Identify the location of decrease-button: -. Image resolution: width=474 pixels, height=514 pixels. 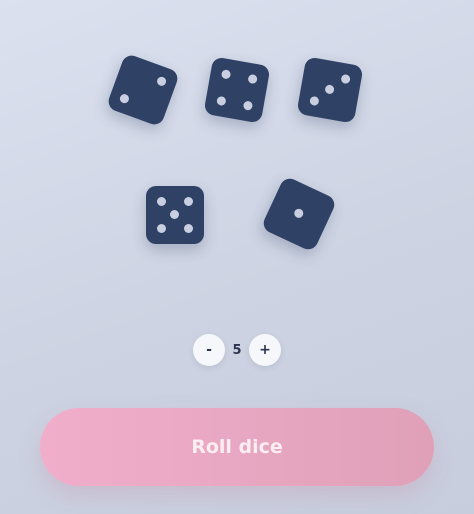
(209, 350).